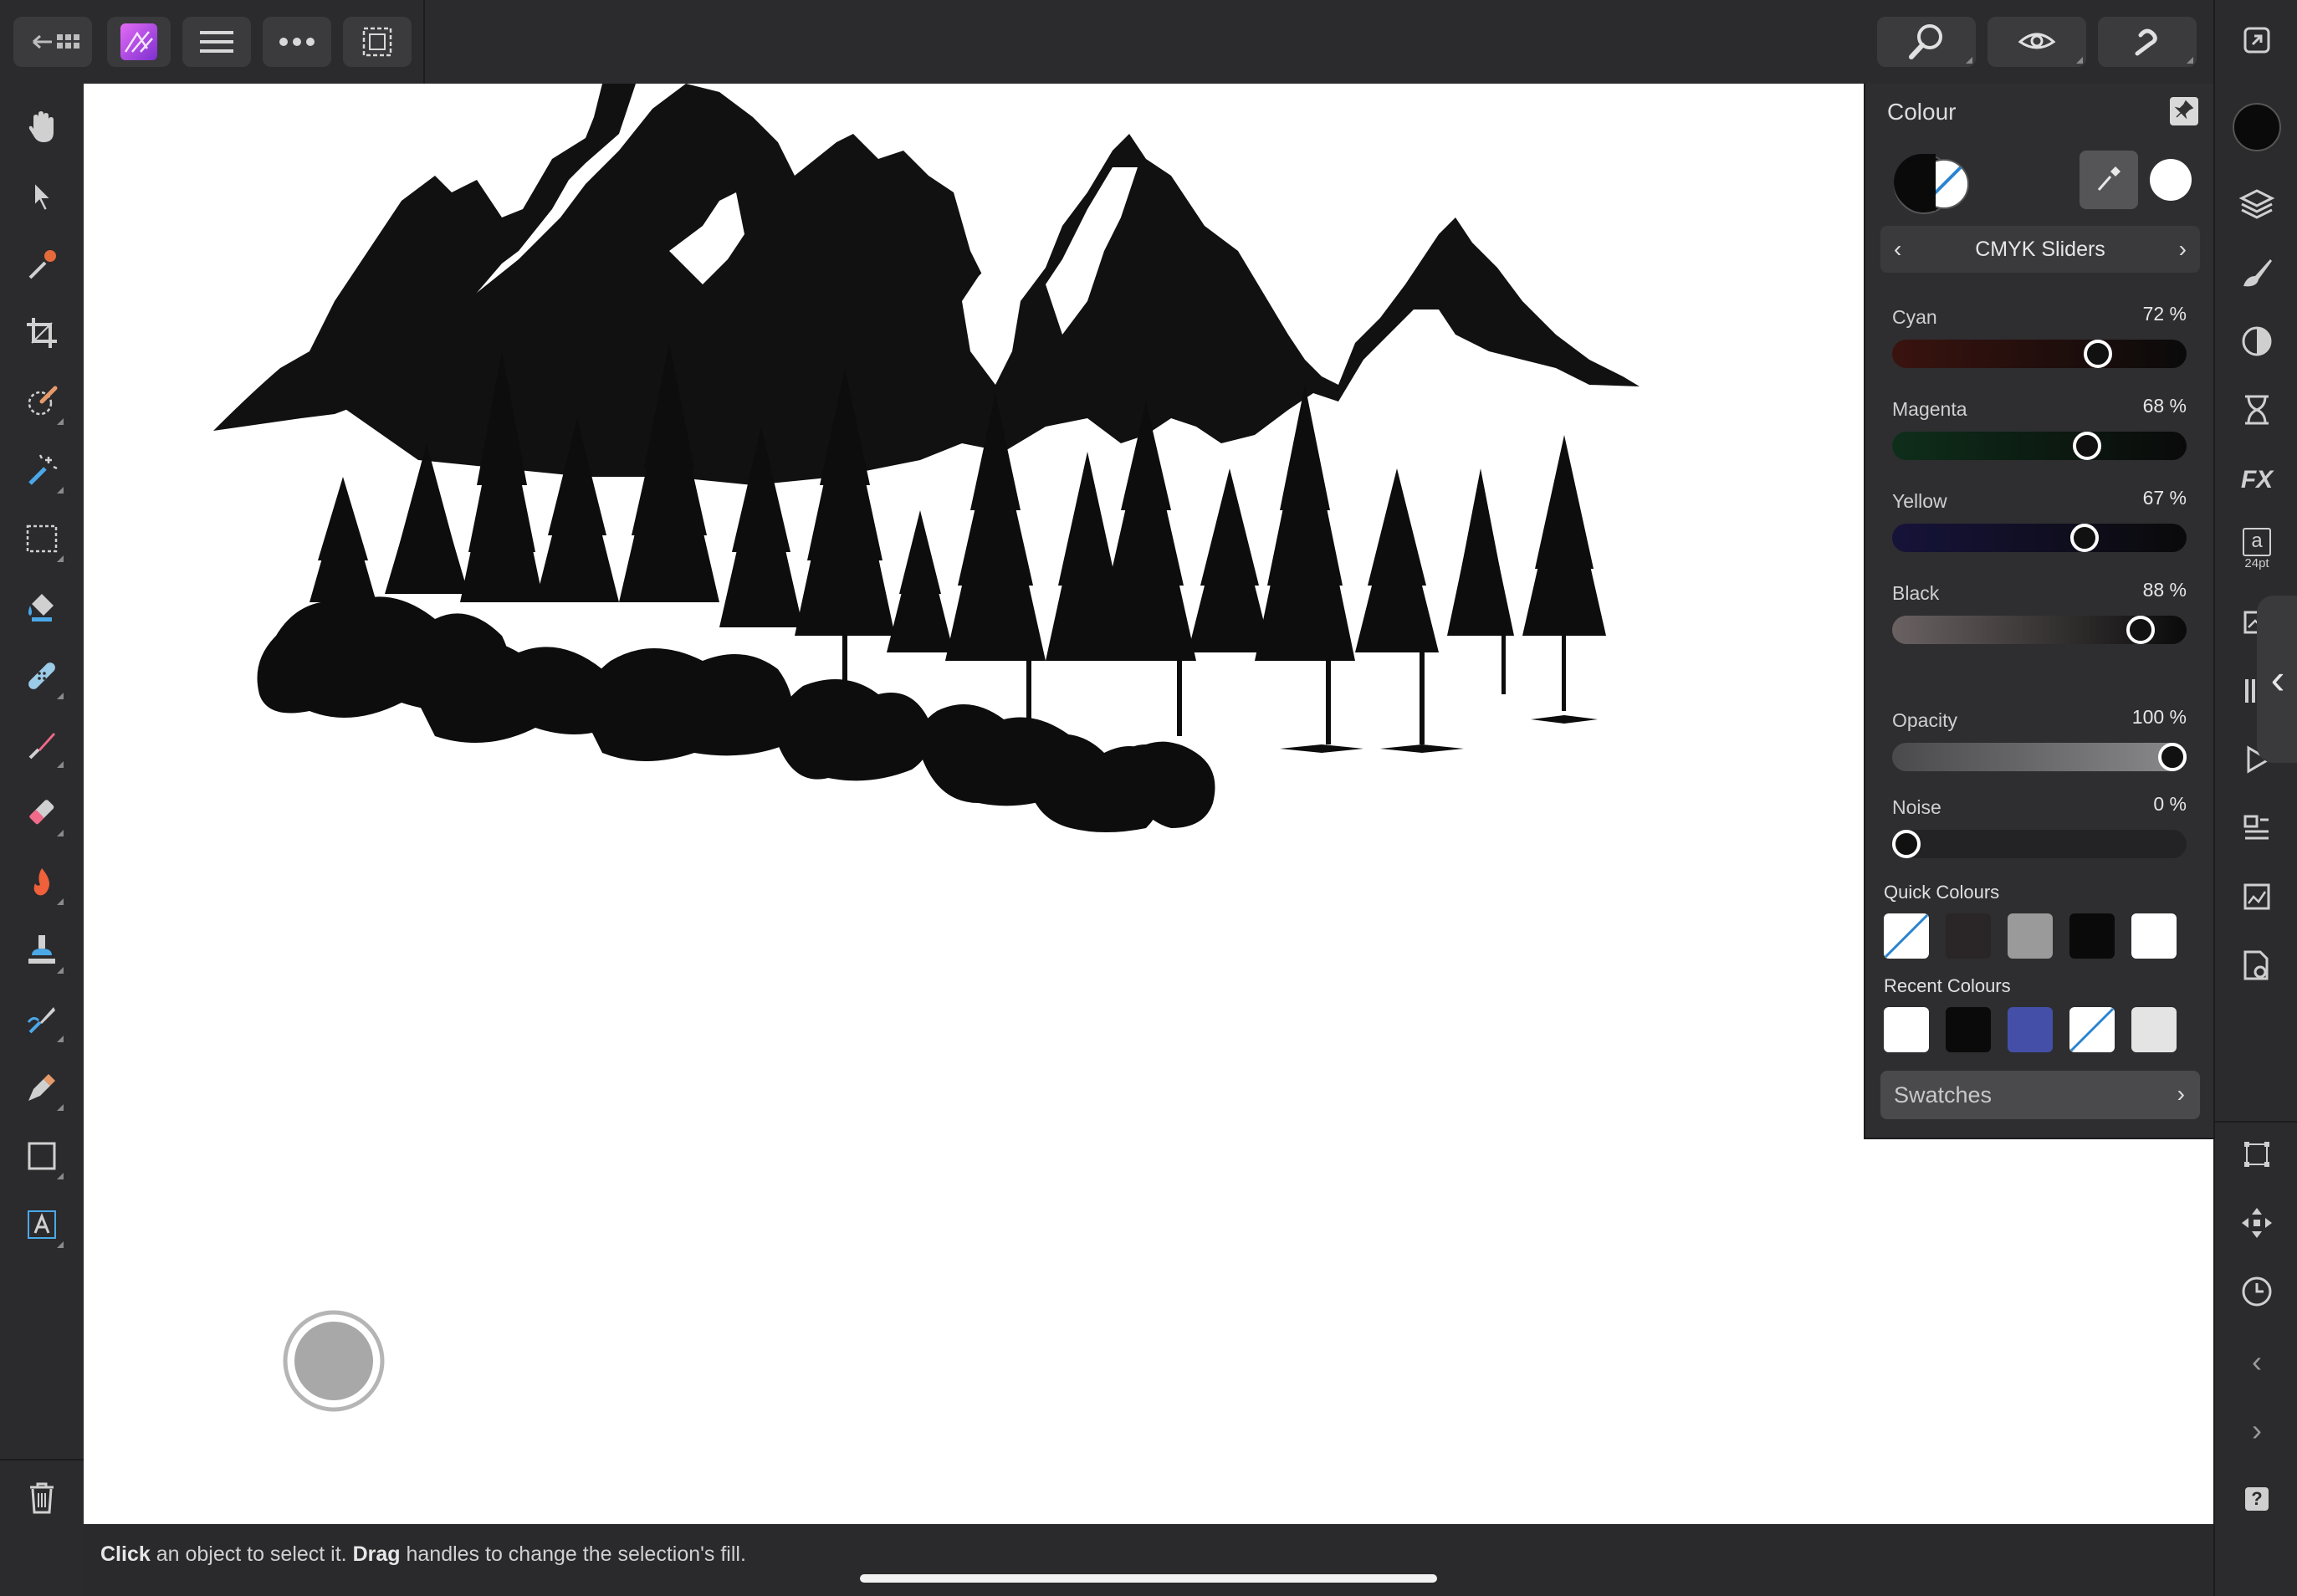  I want to click on black-slider-knob, so click(2140, 630).